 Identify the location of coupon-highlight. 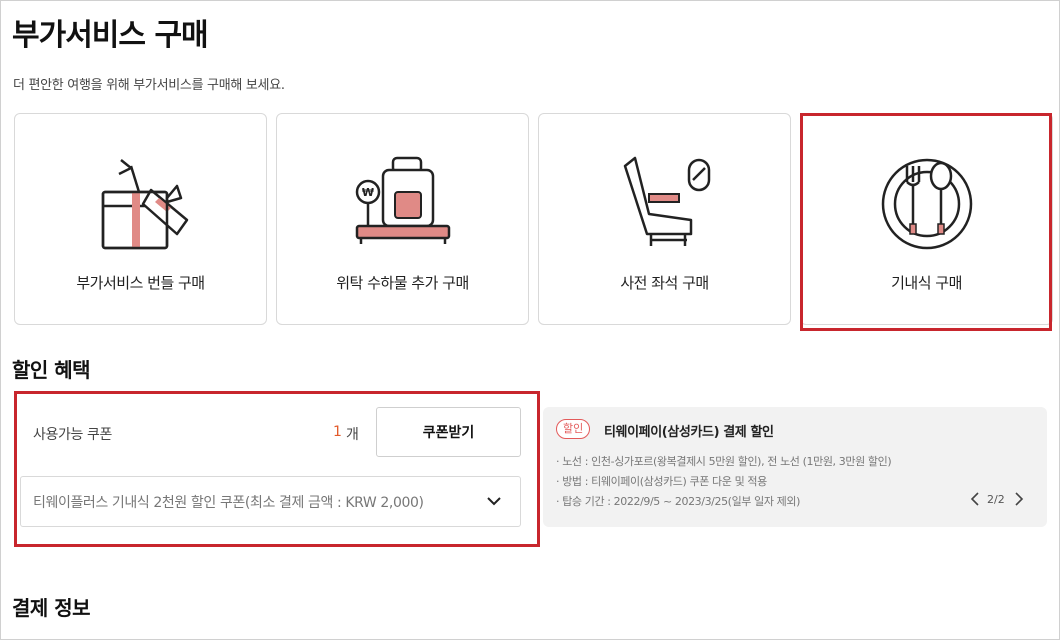
(277, 469).